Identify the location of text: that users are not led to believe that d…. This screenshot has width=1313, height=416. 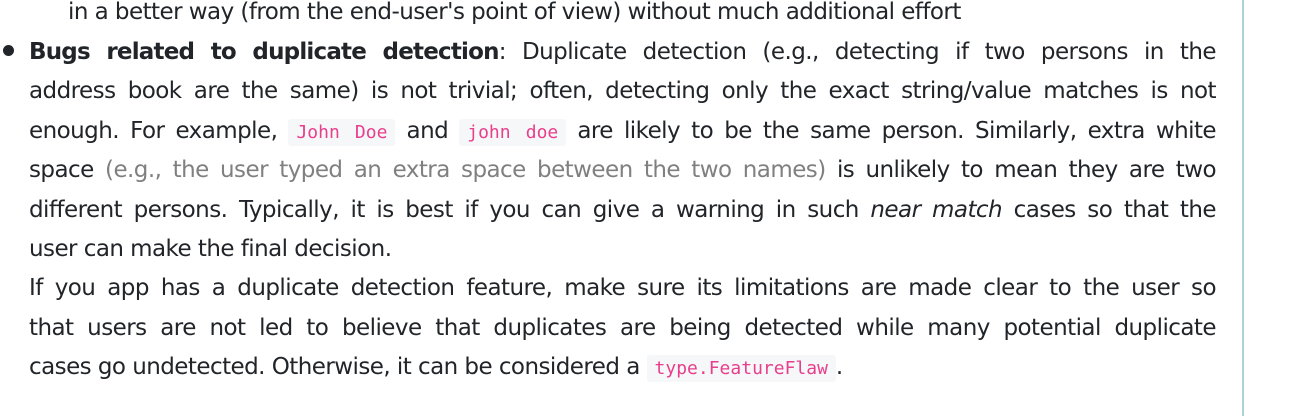
(623, 328).